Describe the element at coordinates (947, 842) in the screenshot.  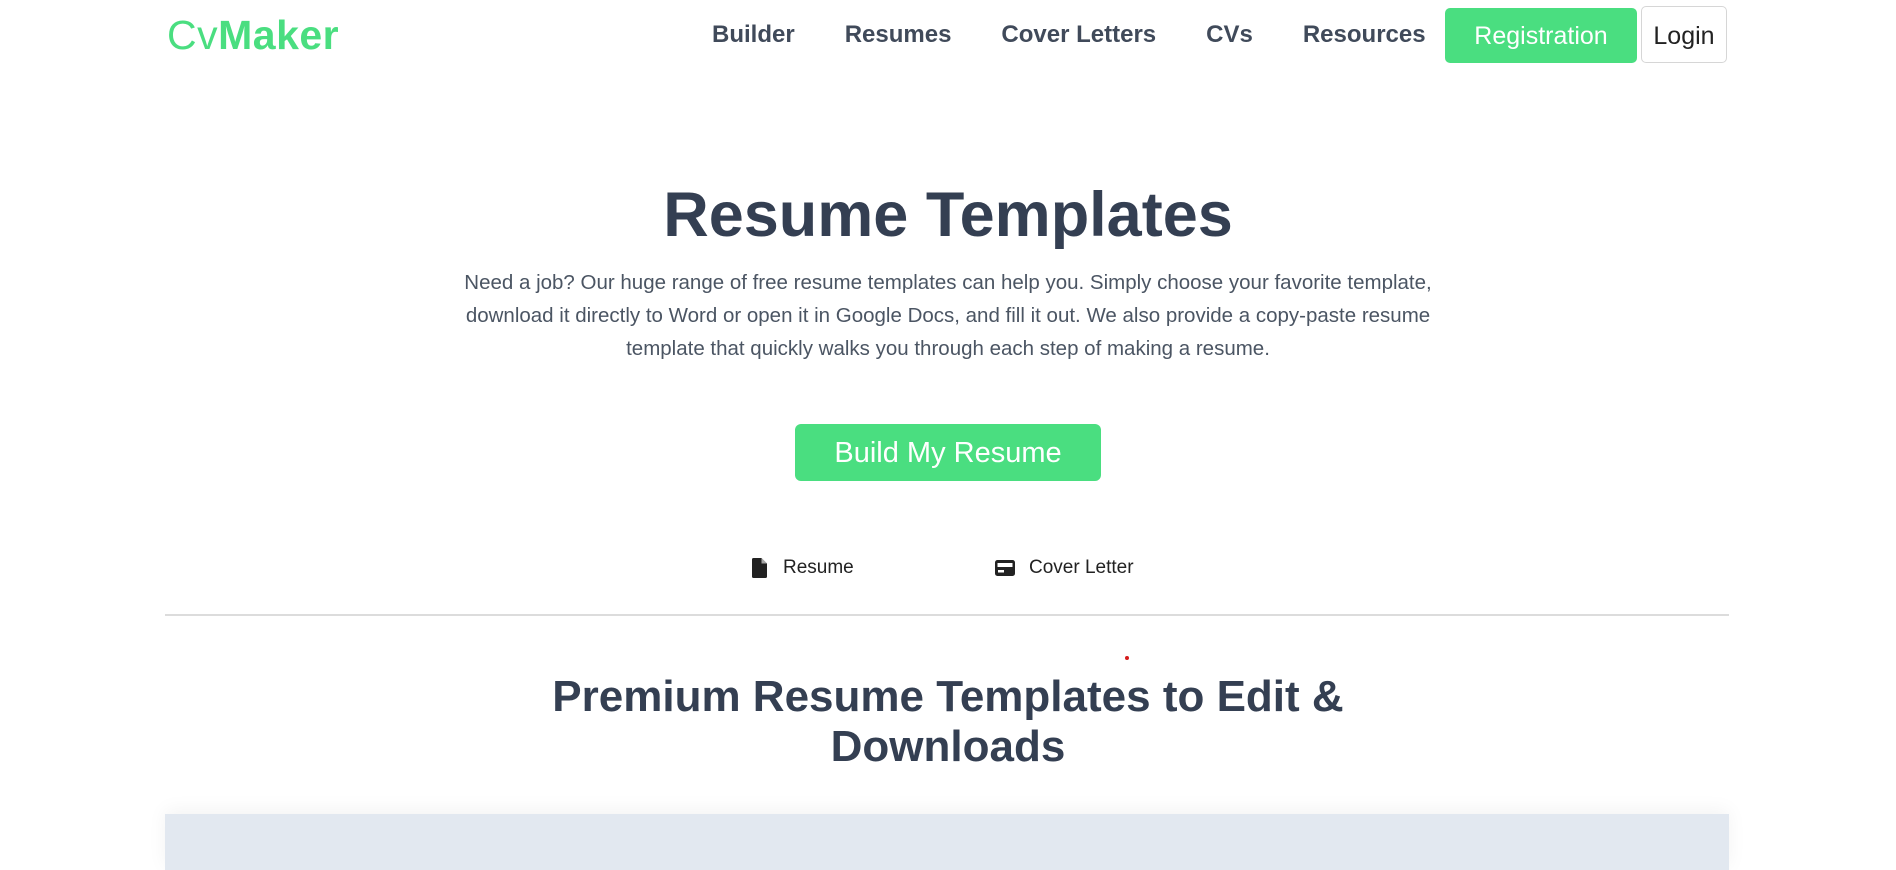
I see `template-gallery` at that location.